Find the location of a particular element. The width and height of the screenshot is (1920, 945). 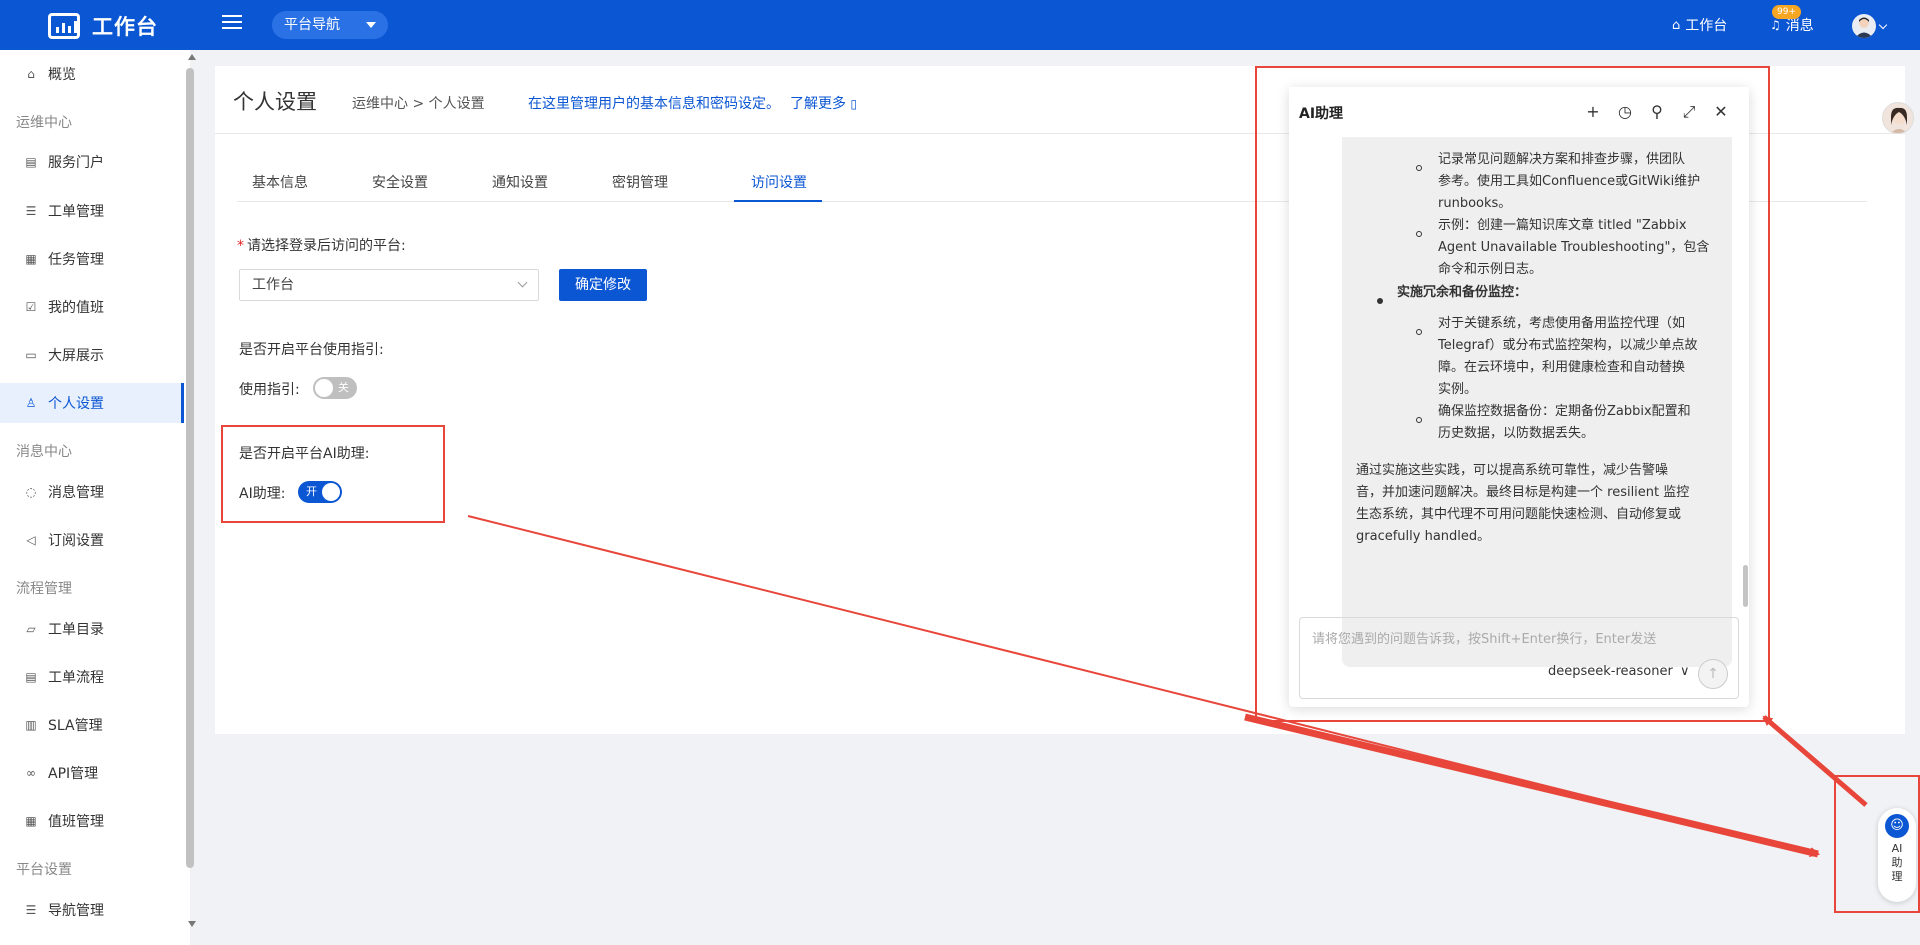

sidebar-item-ticket-catalog: ▱ 工单目录 is located at coordinates (92, 629).